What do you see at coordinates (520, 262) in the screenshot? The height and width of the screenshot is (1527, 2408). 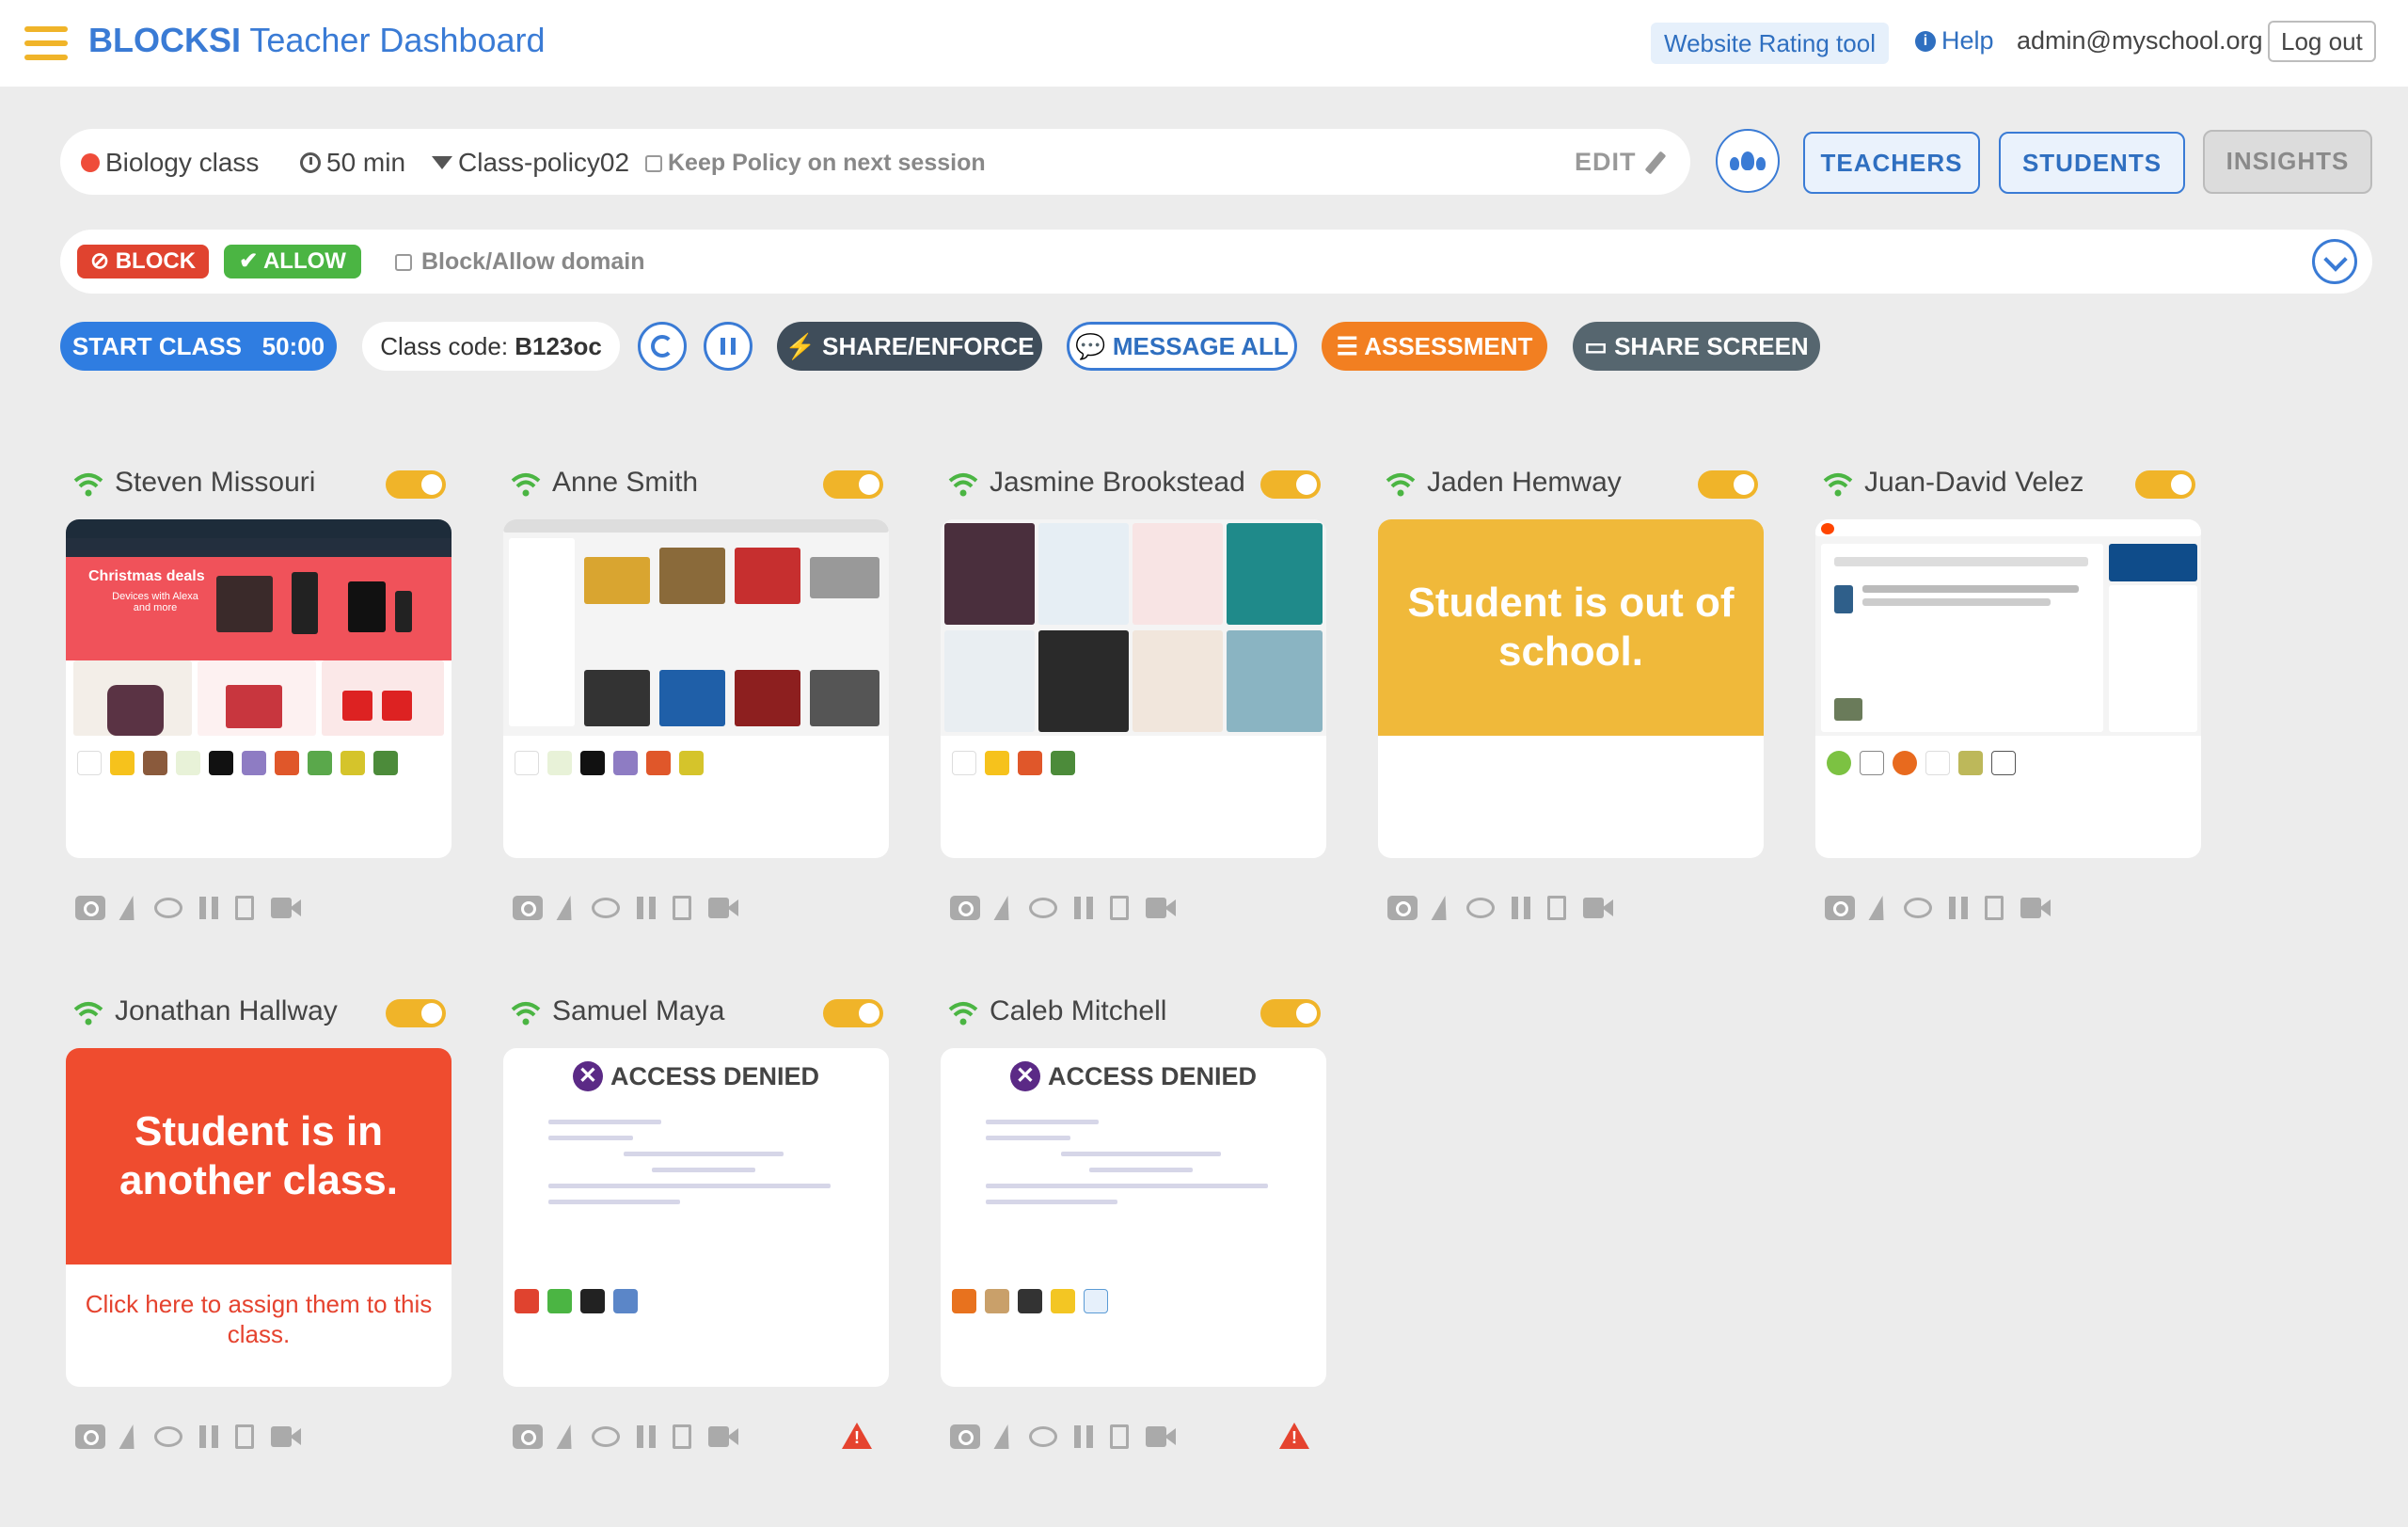 I see `block-allow-domain-checkbox: Block/Allow domain` at bounding box center [520, 262].